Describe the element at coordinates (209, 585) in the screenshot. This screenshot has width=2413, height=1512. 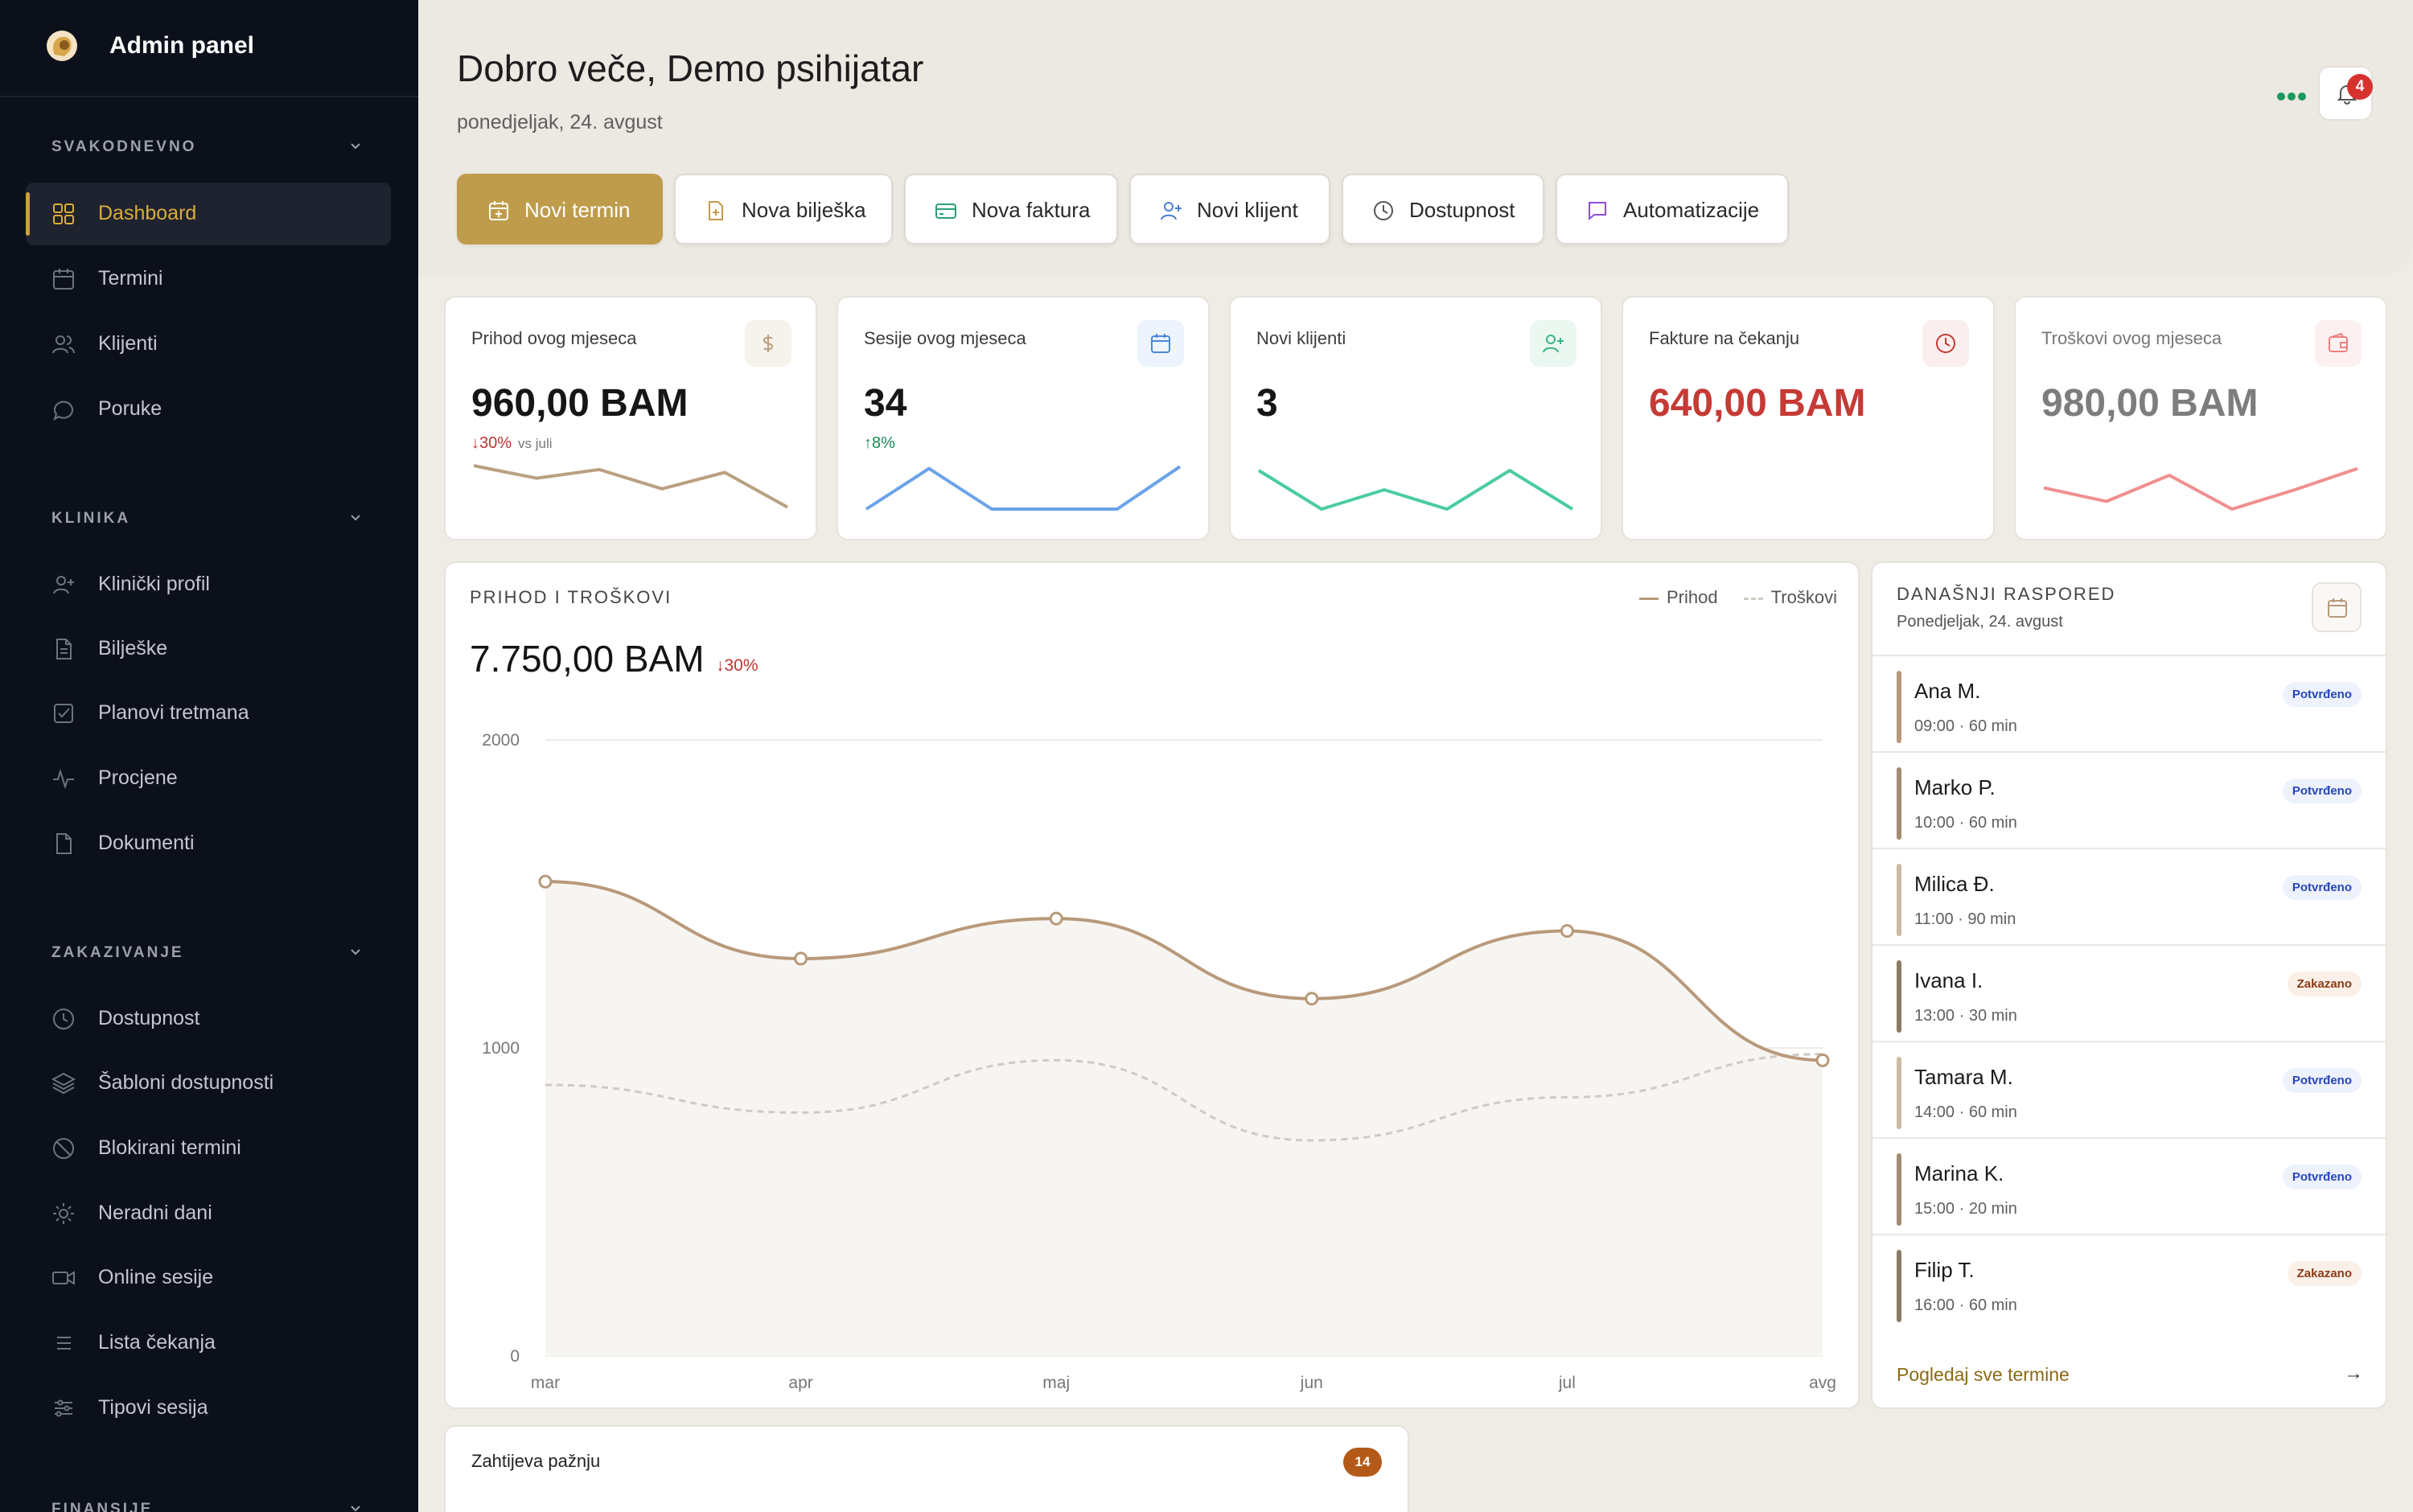
I see `sidebar-item-klinicki-profil: Klinički profil` at that location.